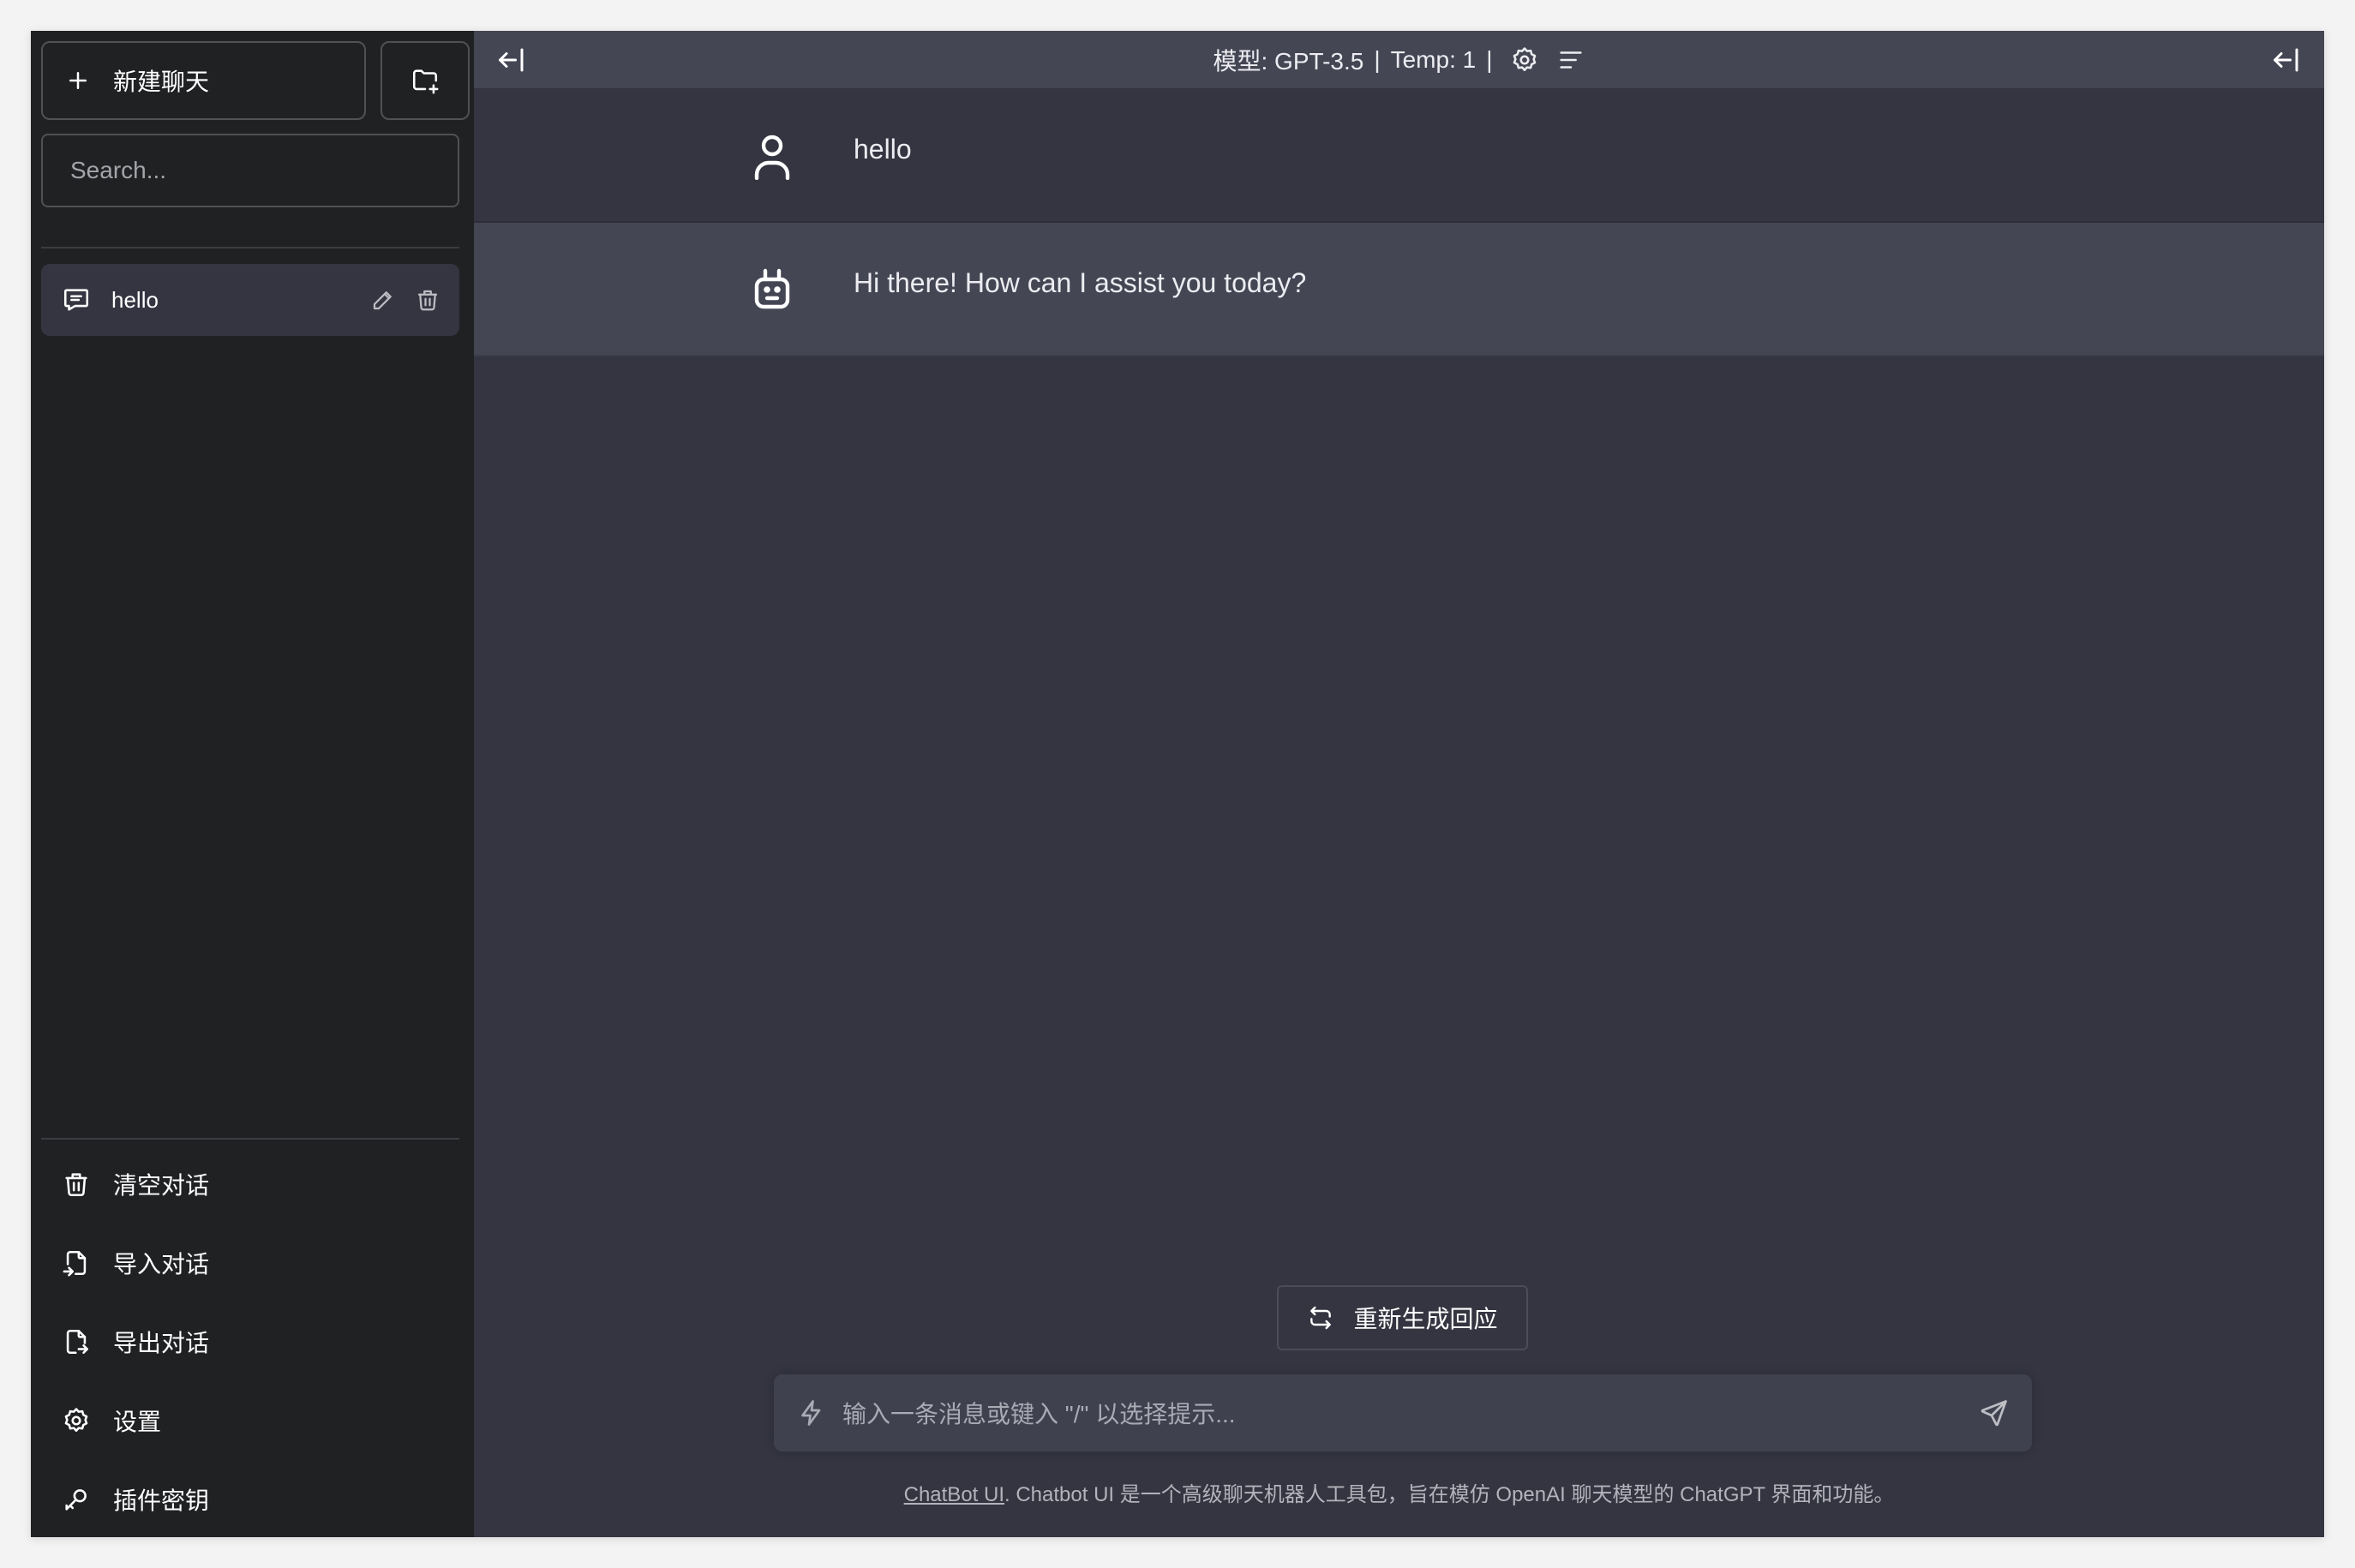 This screenshot has width=2355, height=1568. Describe the element at coordinates (250, 170) in the screenshot. I see `search-input` at that location.